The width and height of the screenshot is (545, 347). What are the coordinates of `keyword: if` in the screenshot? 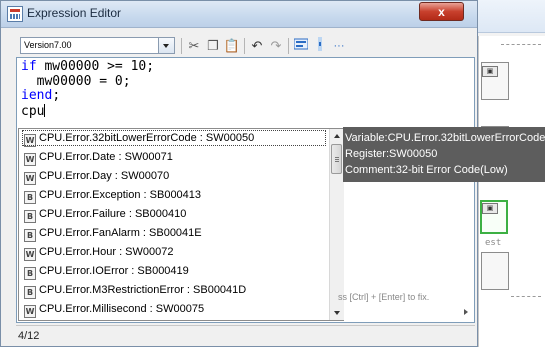 It's located at (29, 66).